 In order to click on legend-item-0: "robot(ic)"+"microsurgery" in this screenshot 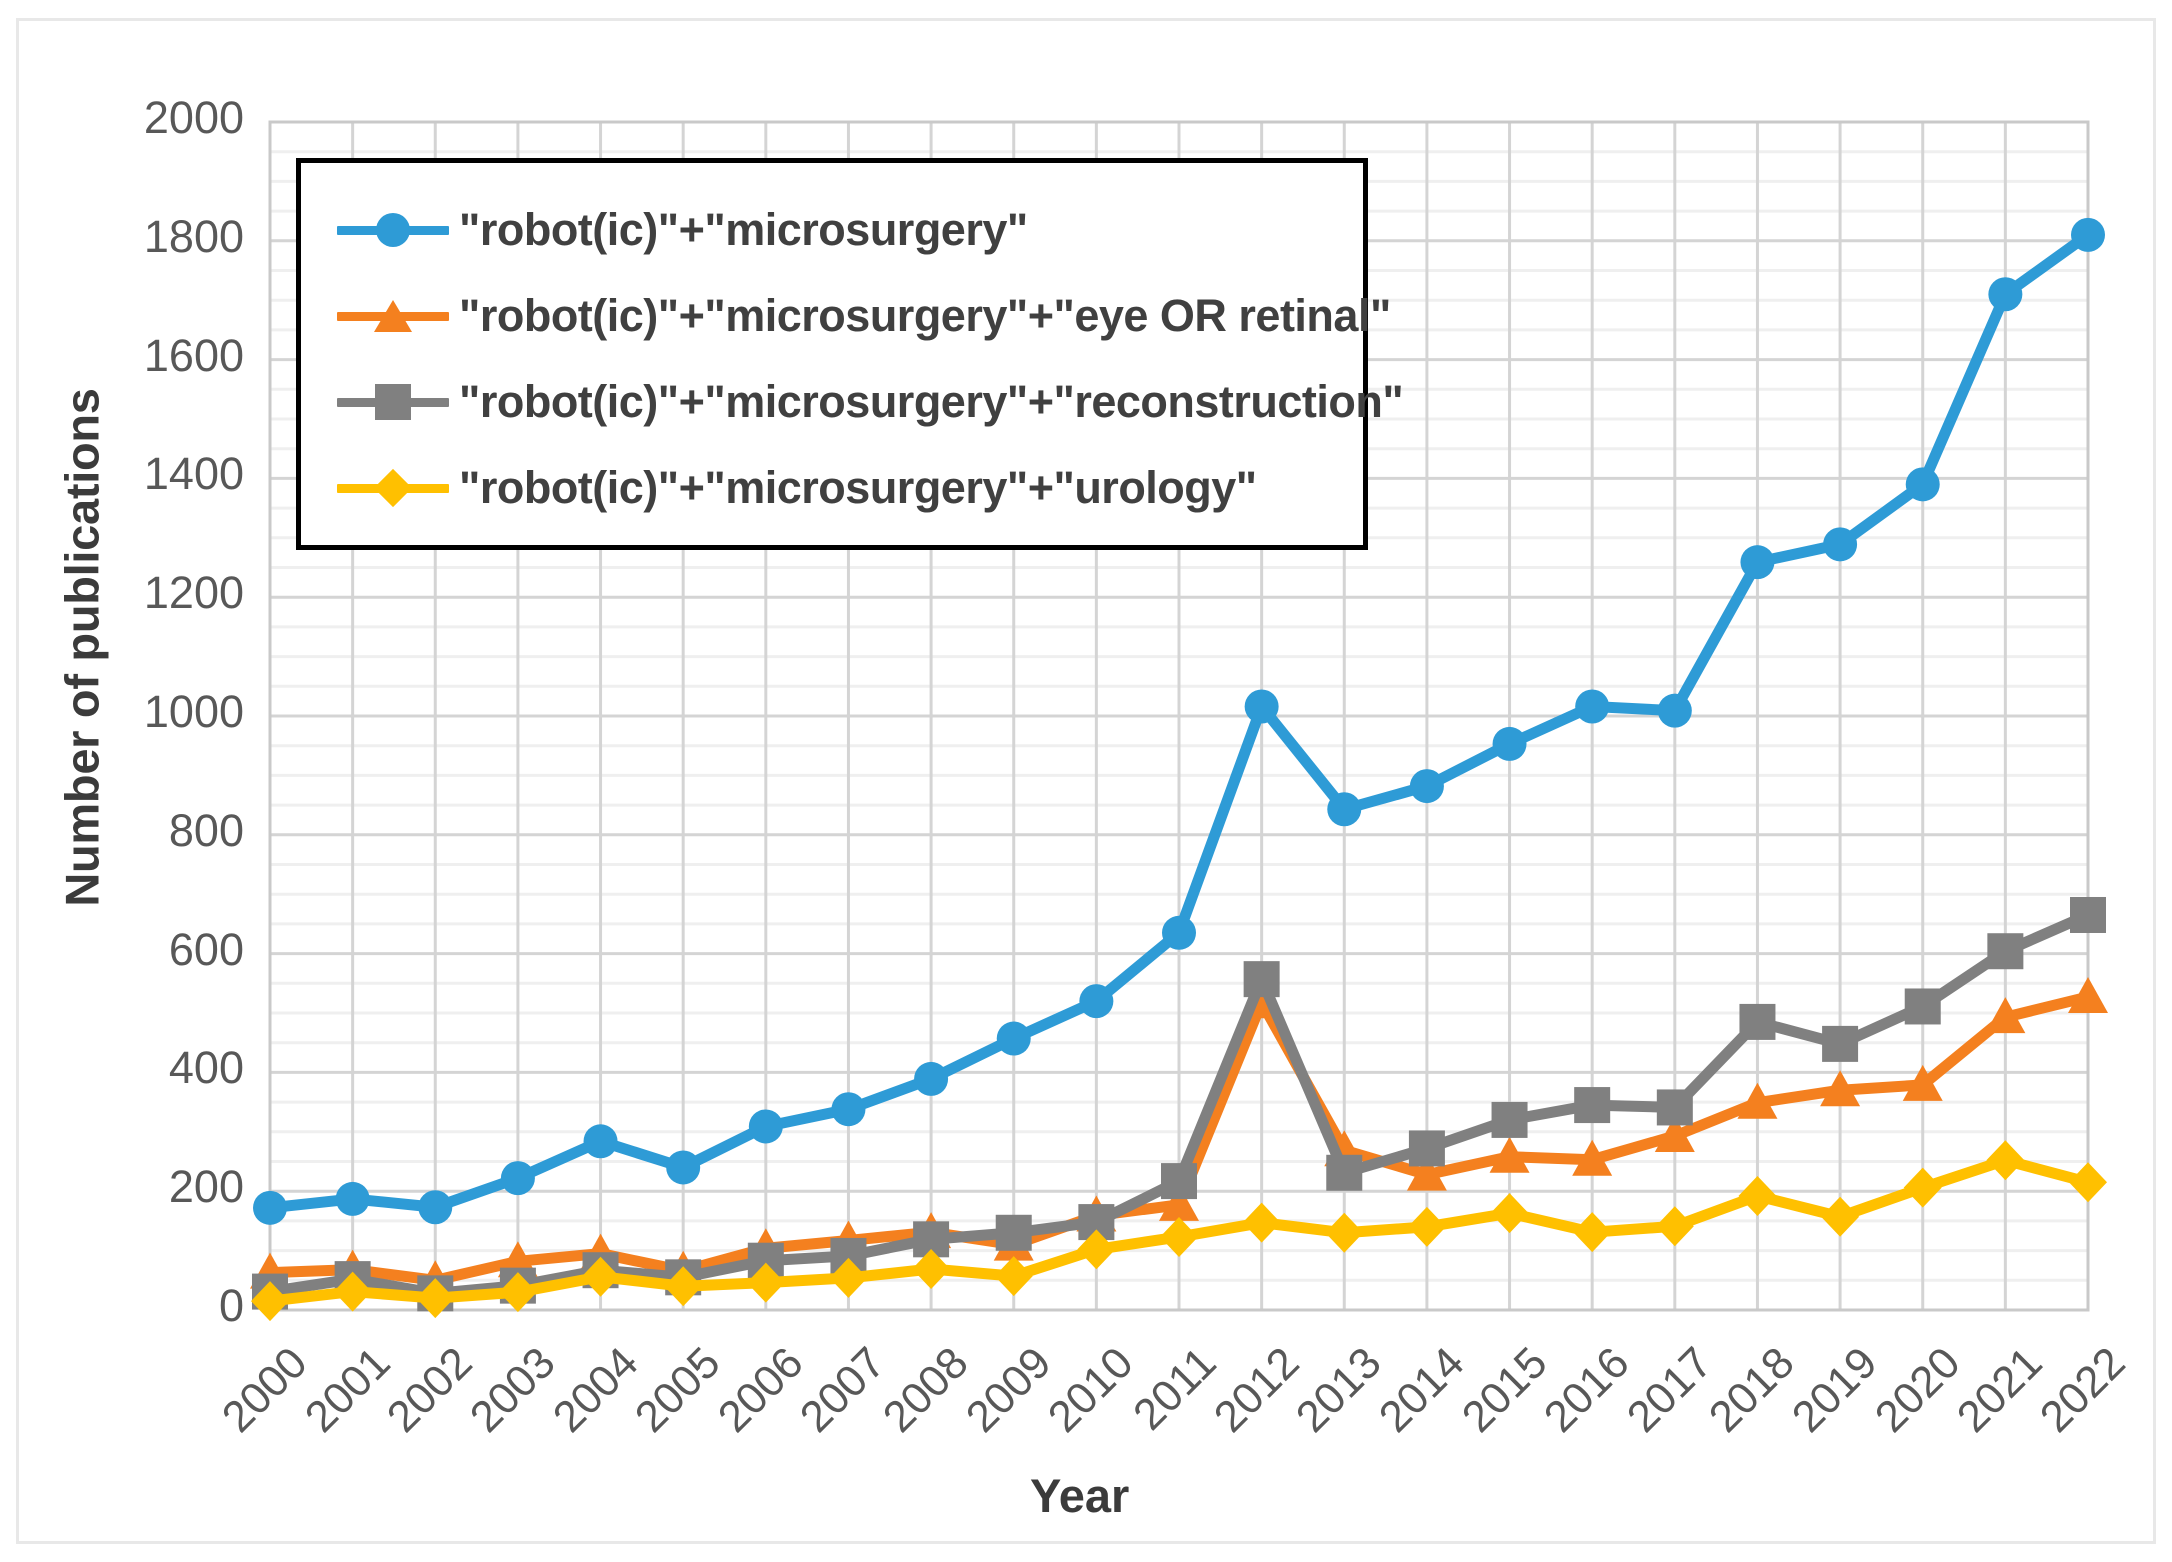, I will do `click(832, 230)`.